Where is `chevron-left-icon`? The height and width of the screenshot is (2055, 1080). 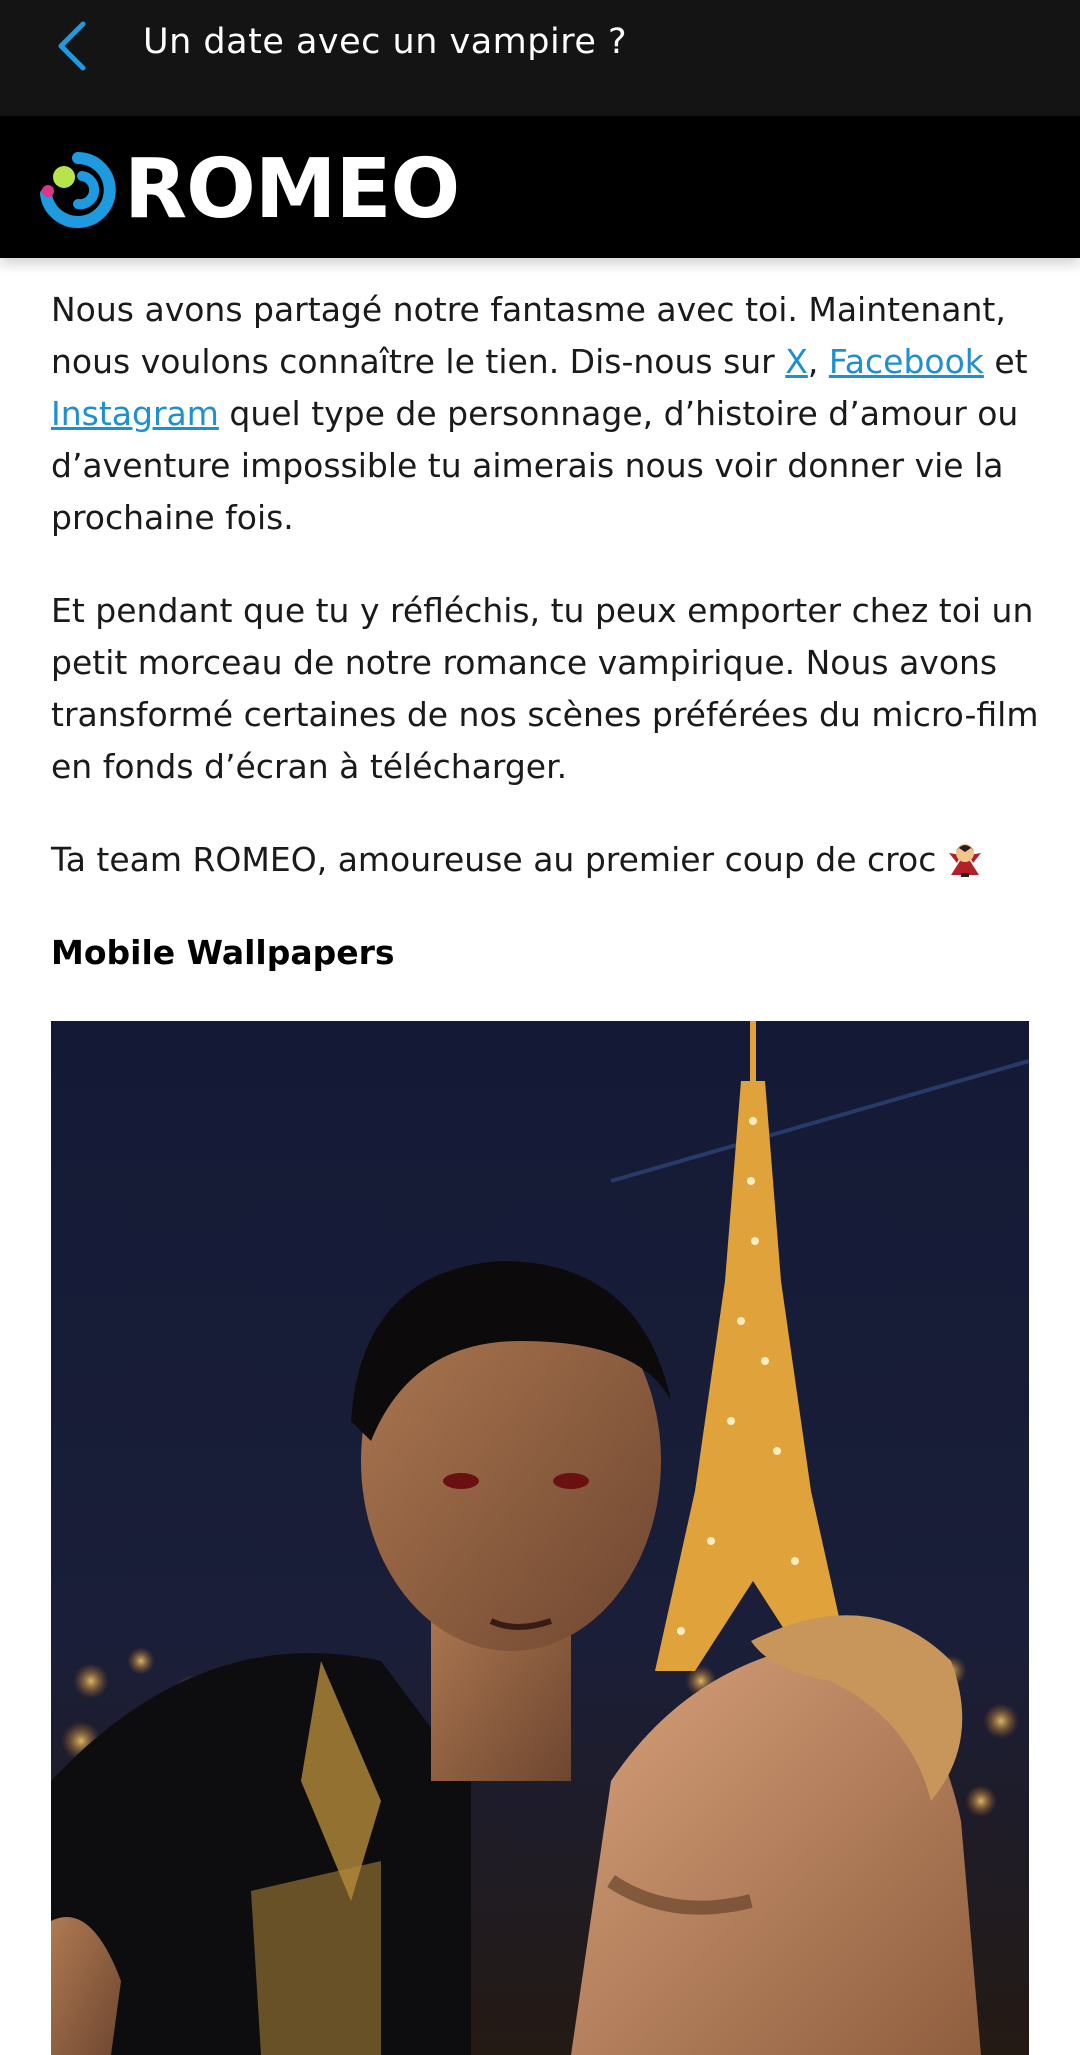
chevron-left-icon is located at coordinates (72, 46).